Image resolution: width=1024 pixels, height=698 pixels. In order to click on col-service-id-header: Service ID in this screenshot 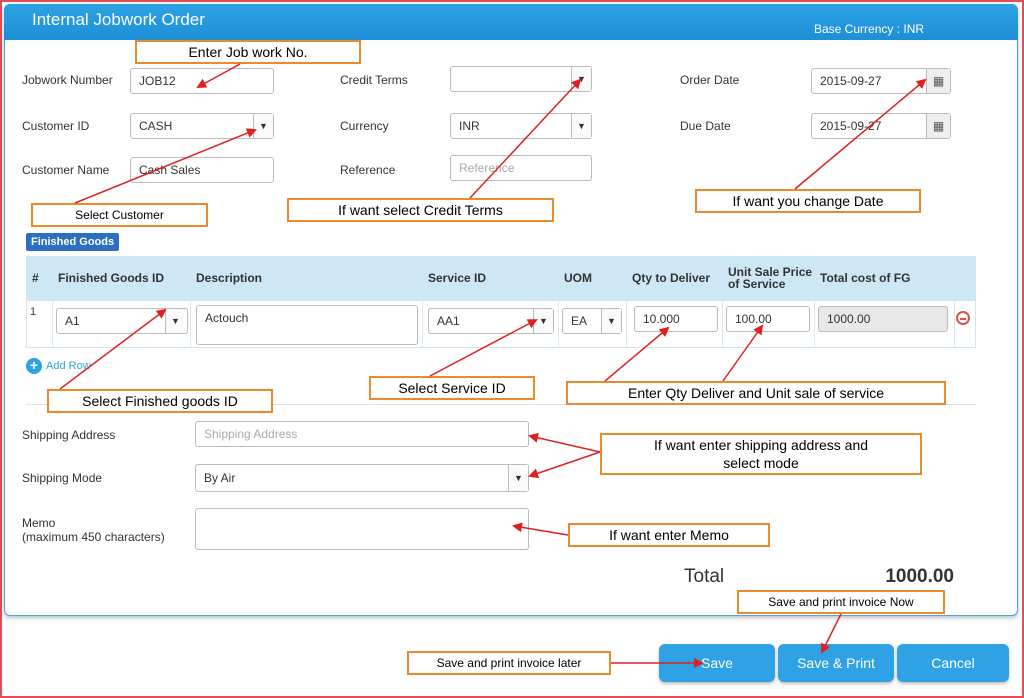, I will do `click(457, 278)`.